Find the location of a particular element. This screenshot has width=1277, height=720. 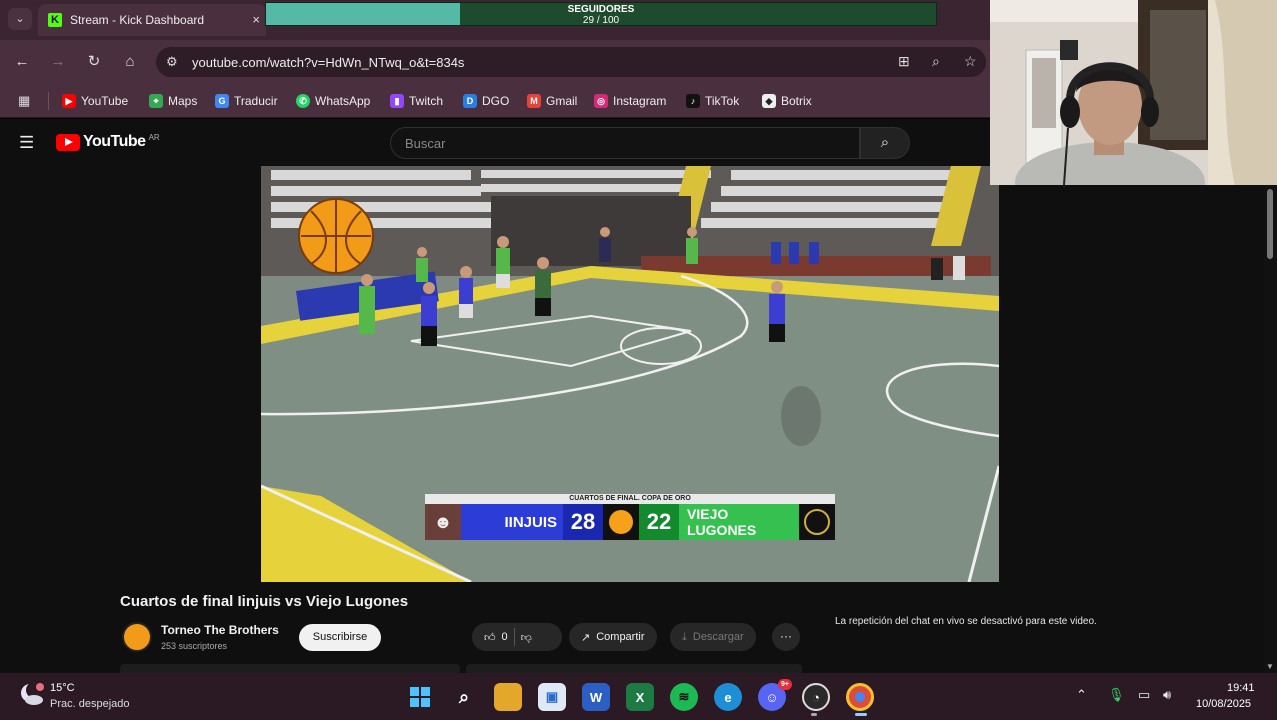

hamburger-menu-icon: ☰ is located at coordinates (26, 143).